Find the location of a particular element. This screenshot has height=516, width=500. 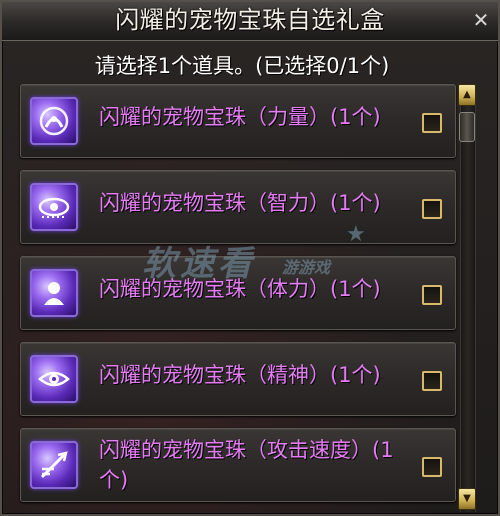

window-title: 闪耀的宠物宝珠自选礼盒 is located at coordinates (250, 20).